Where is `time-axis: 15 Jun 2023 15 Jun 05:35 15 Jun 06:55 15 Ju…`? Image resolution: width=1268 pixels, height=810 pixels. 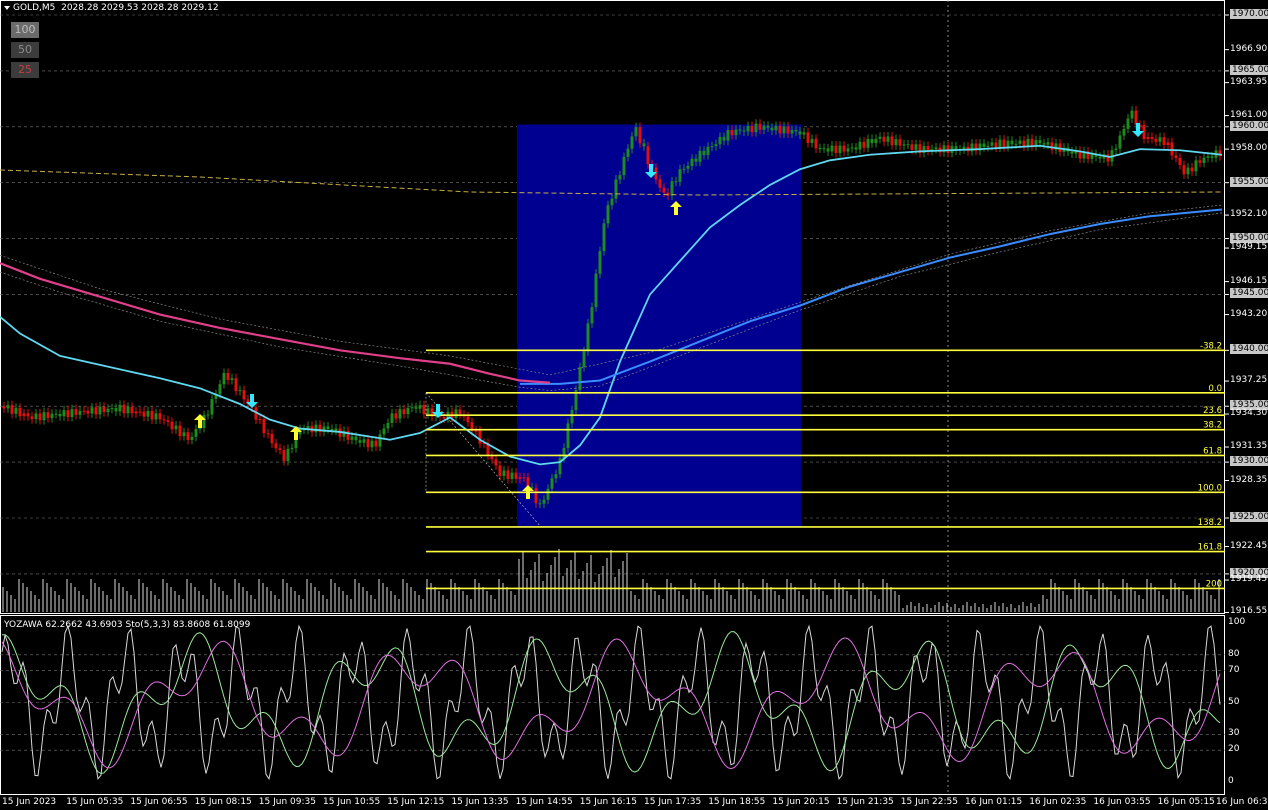
time-axis: 15 Jun 2023 15 Jun 05:35 15 Jun 06:55 15 Ju… is located at coordinates (634, 802).